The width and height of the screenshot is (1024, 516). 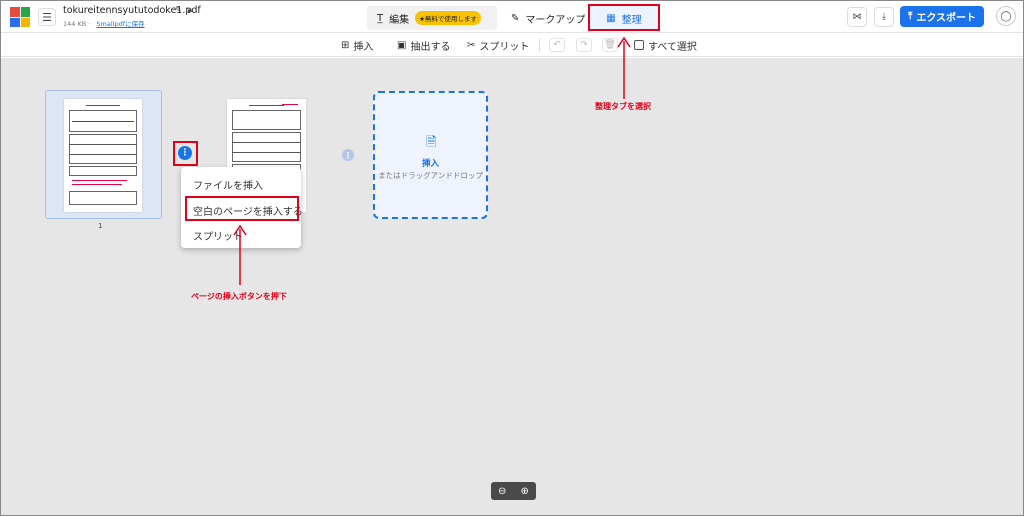 I want to click on export-button: ⤒ エクスポート, so click(x=942, y=16).